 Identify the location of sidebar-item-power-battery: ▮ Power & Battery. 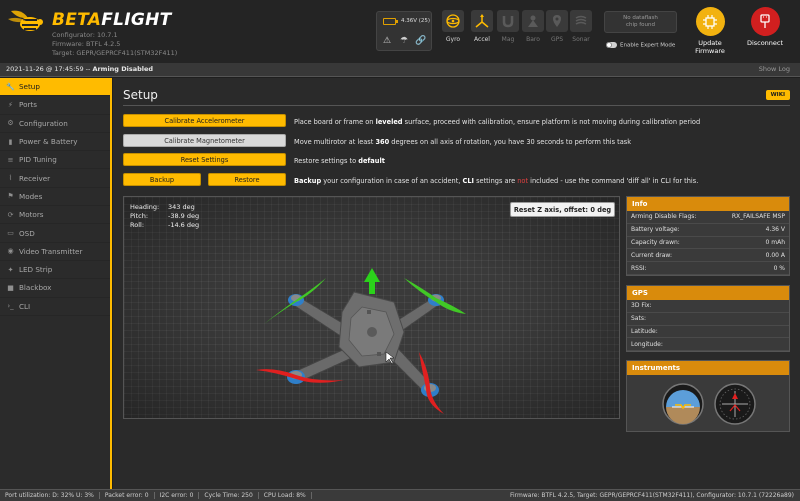
(55, 142).